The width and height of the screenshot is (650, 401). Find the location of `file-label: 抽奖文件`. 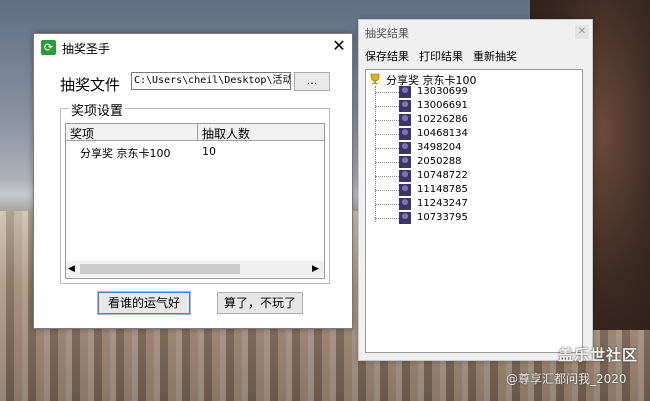

file-label: 抽奖文件 is located at coordinates (90, 85).